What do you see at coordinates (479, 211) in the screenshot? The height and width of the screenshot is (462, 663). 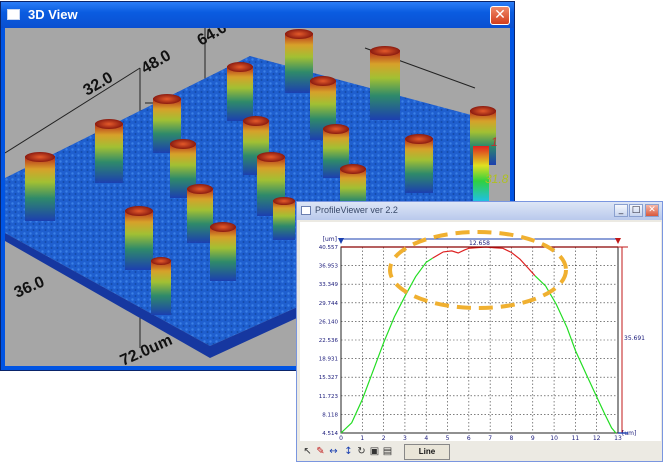 I see `profile-viewer-titlebar: ProfileViewer ver 2.2 _ □ ✕` at bounding box center [479, 211].